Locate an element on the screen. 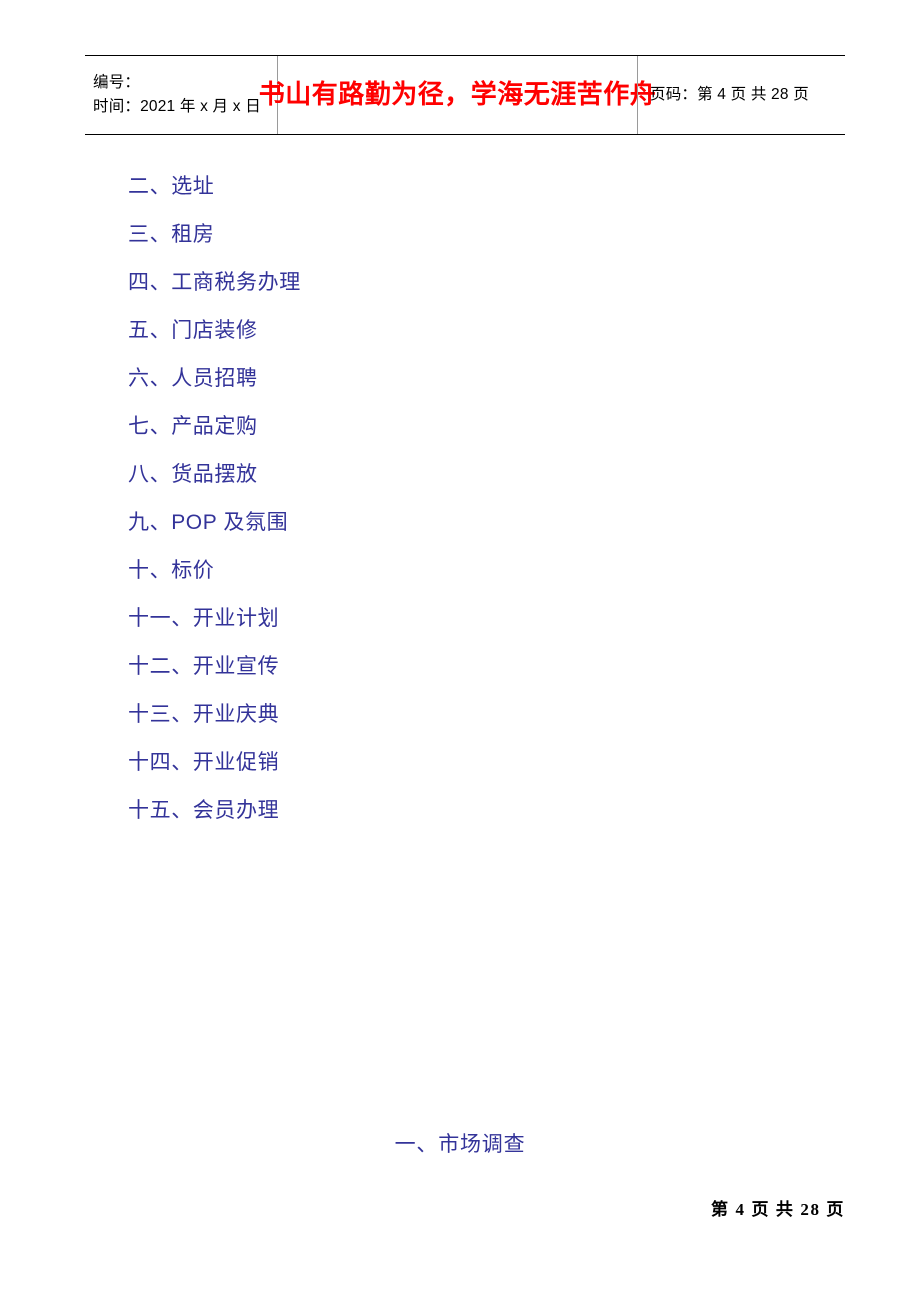 This screenshot has height=1302, width=920. list-item: 二、选址 is located at coordinates (171, 186).